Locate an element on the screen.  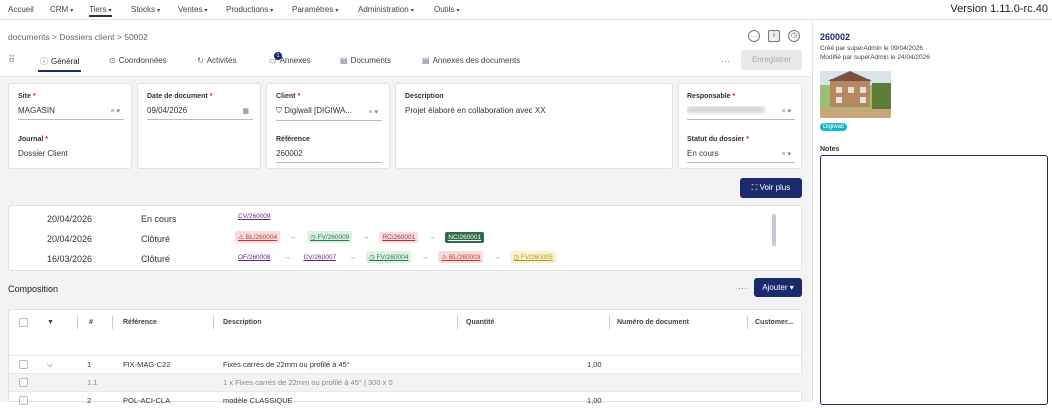
reference-field: Référence 260002 is located at coordinates (329, 149).